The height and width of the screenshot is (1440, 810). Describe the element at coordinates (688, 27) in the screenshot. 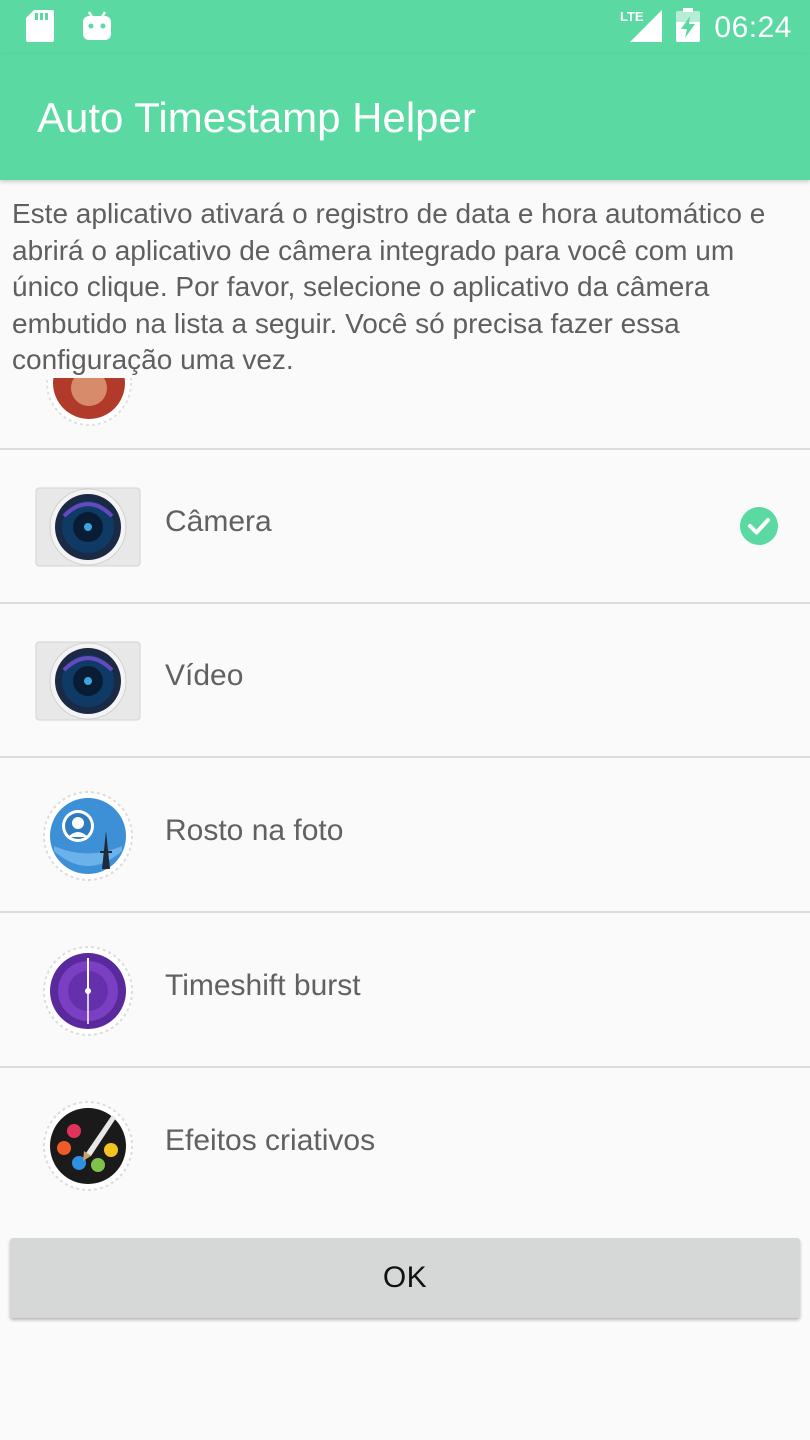

I see `battery-charging-icon` at that location.